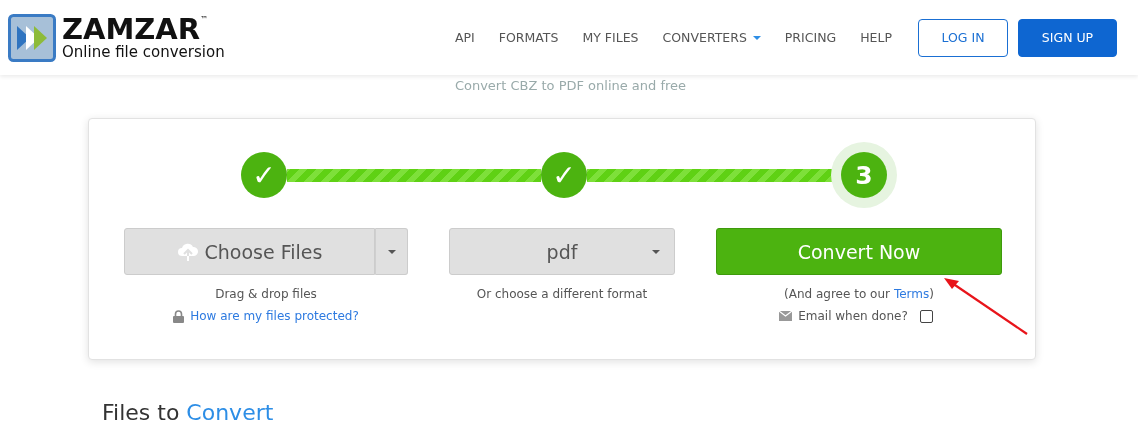 The width and height of the screenshot is (1138, 440). I want to click on section-heading: Files to, so click(141, 412).